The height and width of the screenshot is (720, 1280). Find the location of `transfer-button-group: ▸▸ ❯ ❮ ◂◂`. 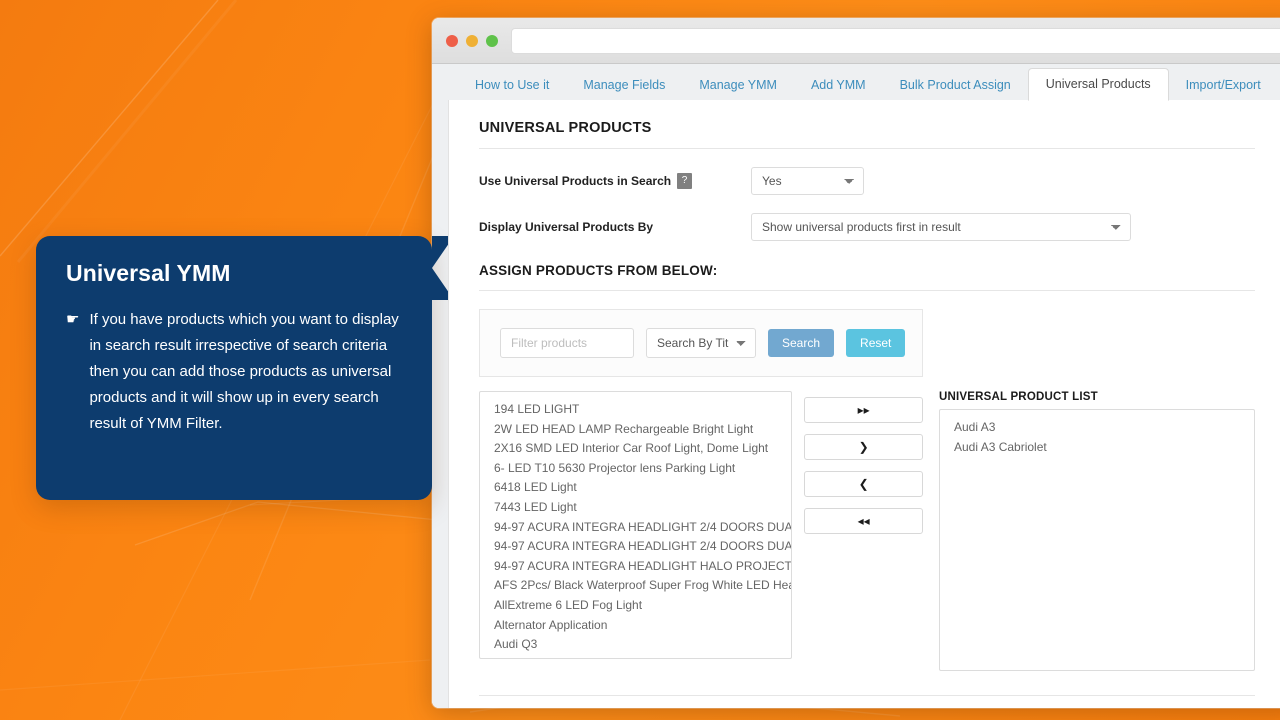

transfer-button-group: ▸▸ ❯ ❮ ◂◂ is located at coordinates (863, 462).